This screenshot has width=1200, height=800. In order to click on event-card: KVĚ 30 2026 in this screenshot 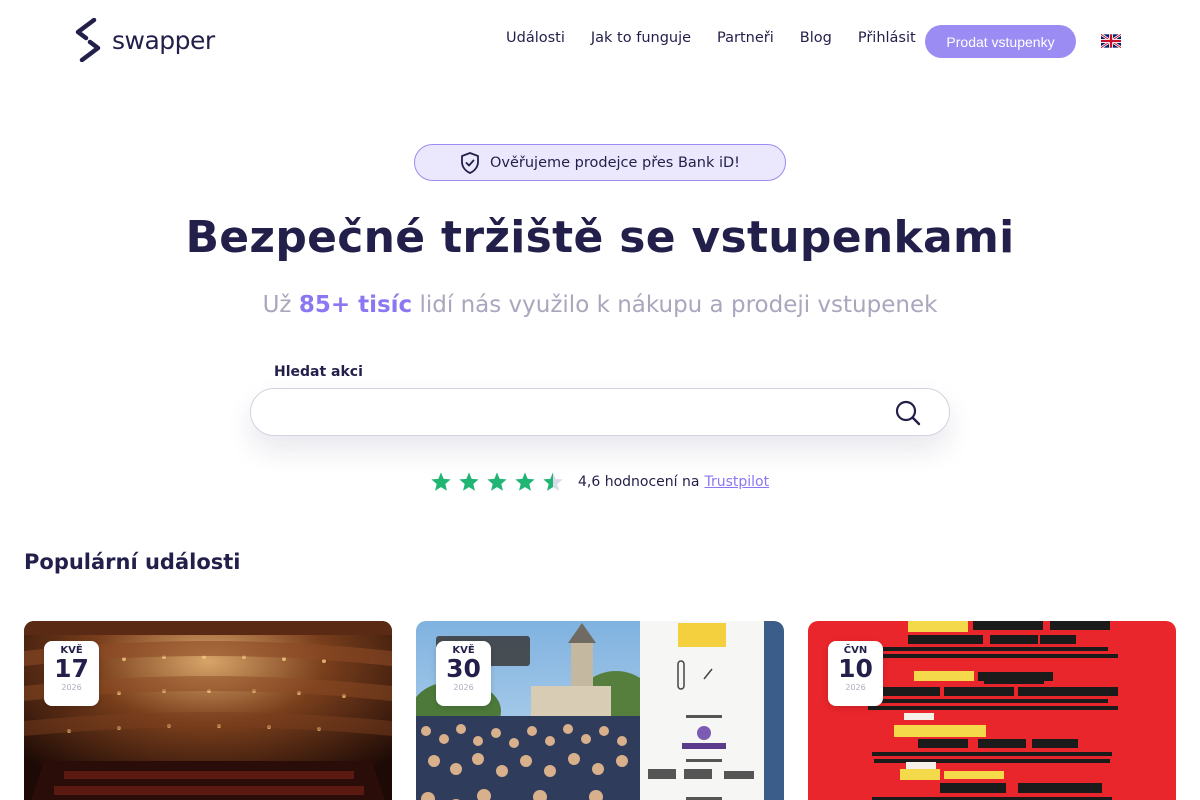, I will do `click(600, 710)`.